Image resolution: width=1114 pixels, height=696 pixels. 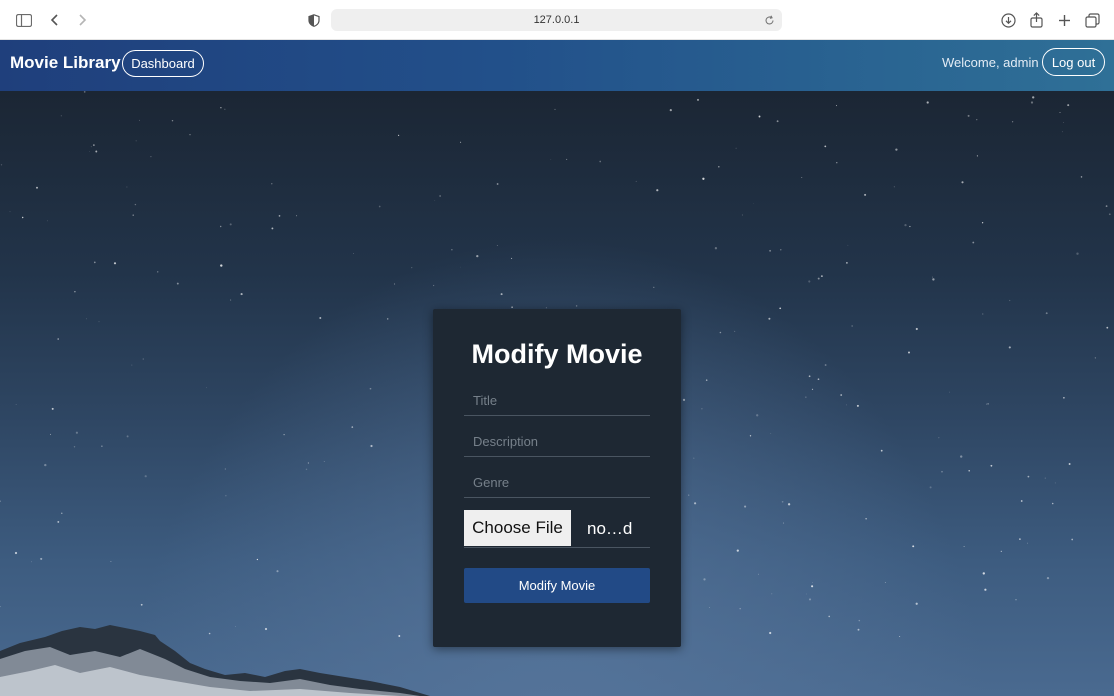 What do you see at coordinates (557, 482) in the screenshot?
I see `genre-input` at bounding box center [557, 482].